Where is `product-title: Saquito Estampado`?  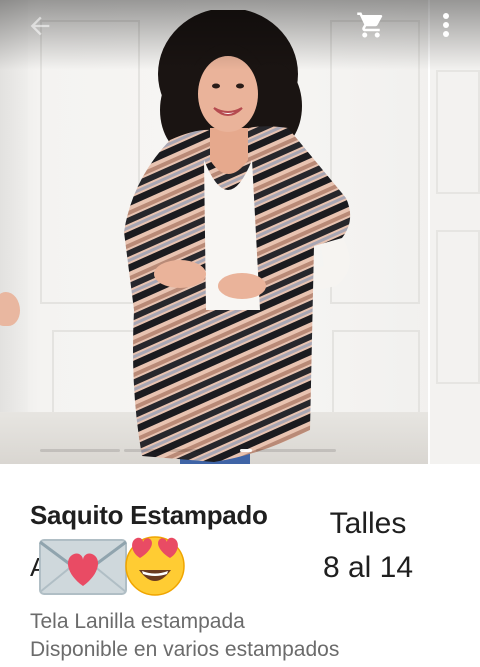
product-title: Saquito Estampado is located at coordinates (149, 515).